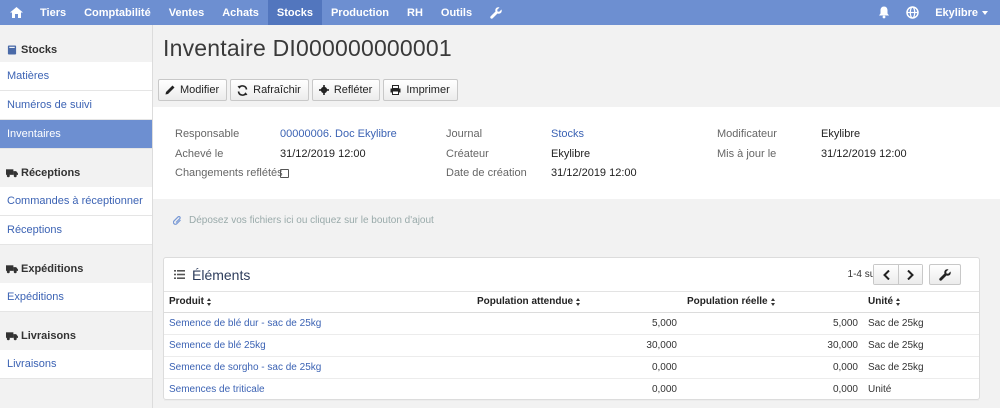 The image size is (1000, 408). I want to click on population-reelle-cell: 5,000, so click(772, 323).